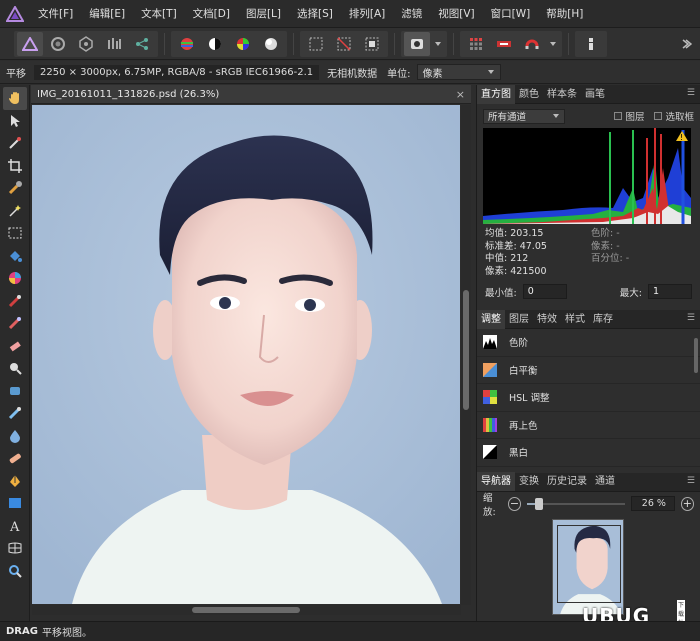 The image size is (700, 641). What do you see at coordinates (564, 14) in the screenshot?
I see `menu-item: 帮助[H]` at bounding box center [564, 14].